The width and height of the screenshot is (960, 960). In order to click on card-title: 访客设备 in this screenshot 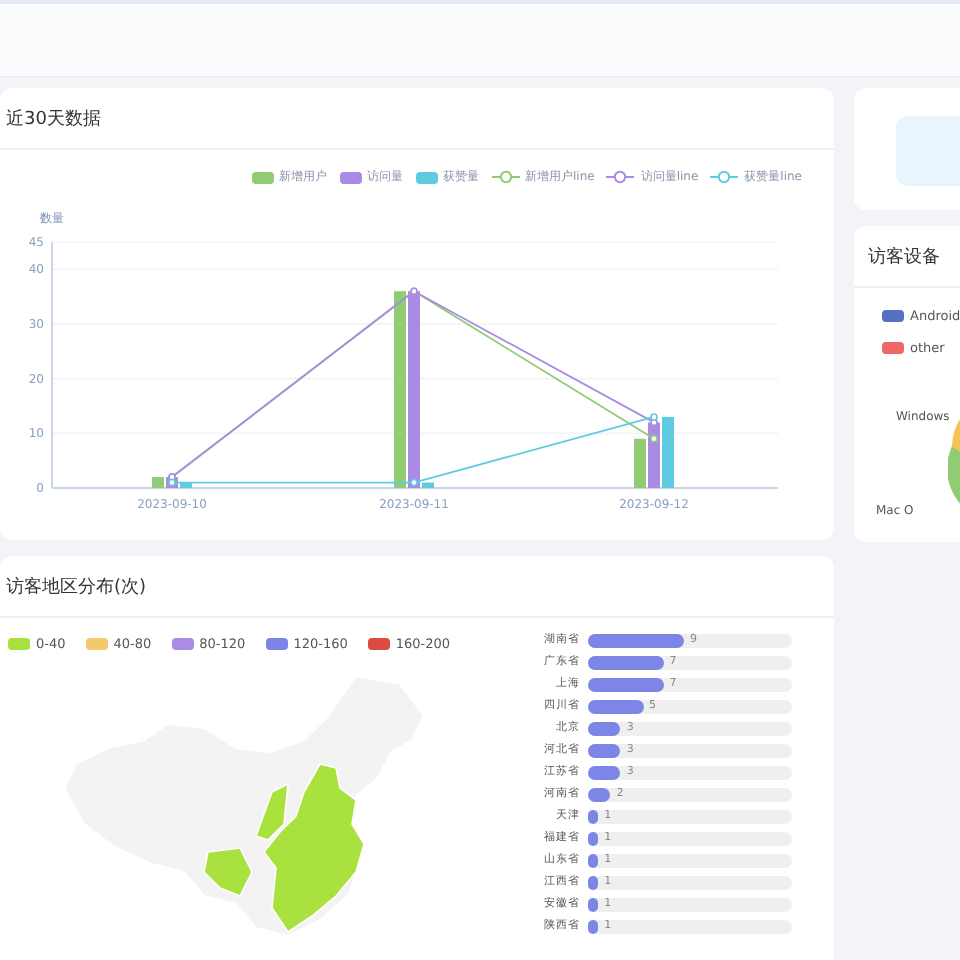, I will do `click(904, 257)`.